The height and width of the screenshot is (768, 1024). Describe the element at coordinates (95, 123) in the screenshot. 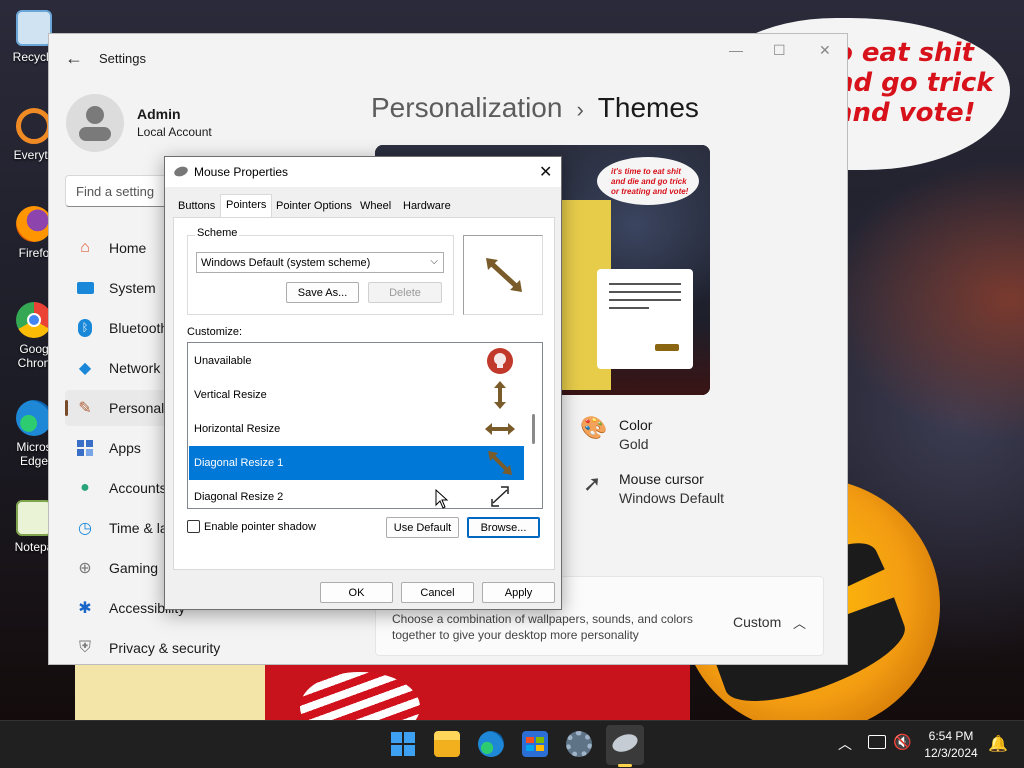

I see `avatar` at that location.